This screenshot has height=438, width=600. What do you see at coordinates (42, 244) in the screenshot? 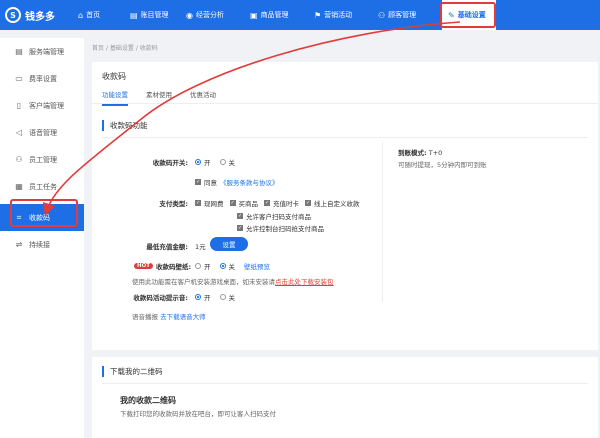
I see `sidebar-item-connect: ⇌ 持续接` at bounding box center [42, 244].